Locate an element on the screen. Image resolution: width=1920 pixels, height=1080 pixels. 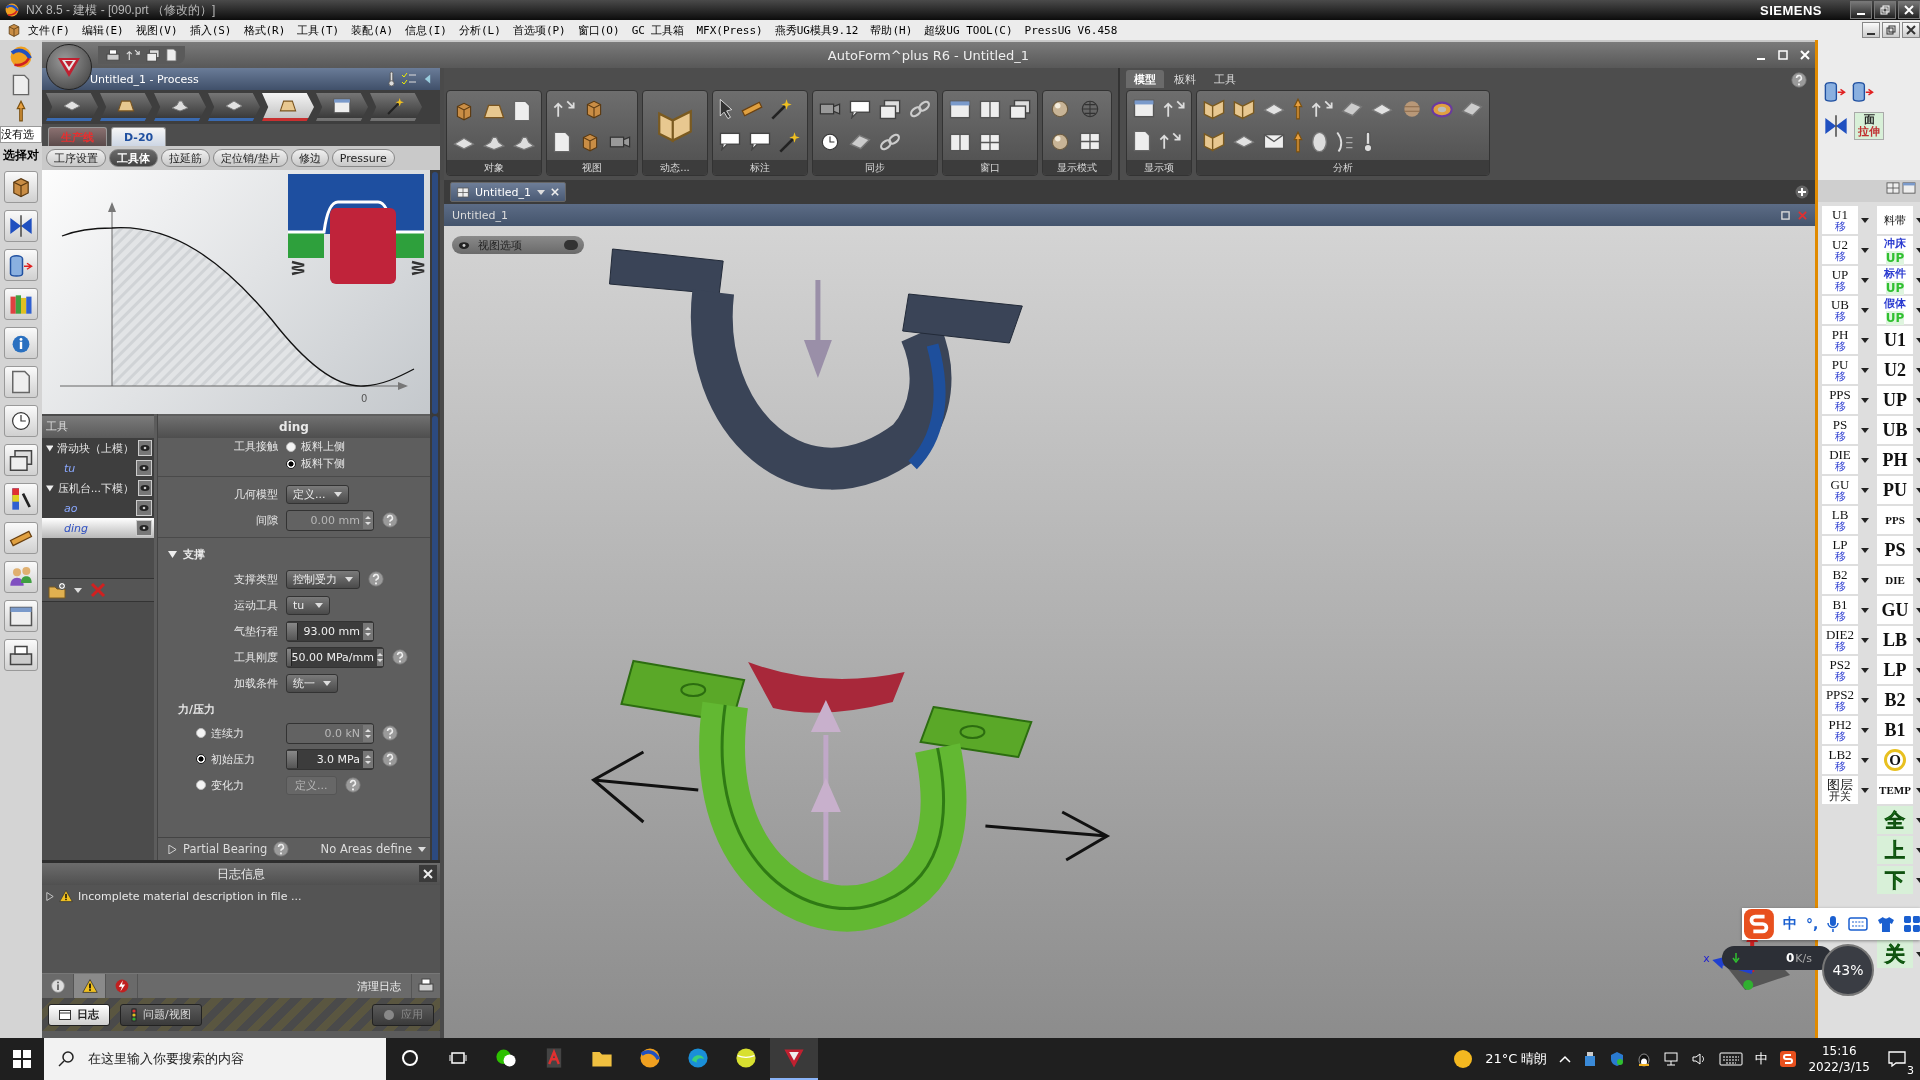
section-header: 支撑 is located at coordinates (294, 554).